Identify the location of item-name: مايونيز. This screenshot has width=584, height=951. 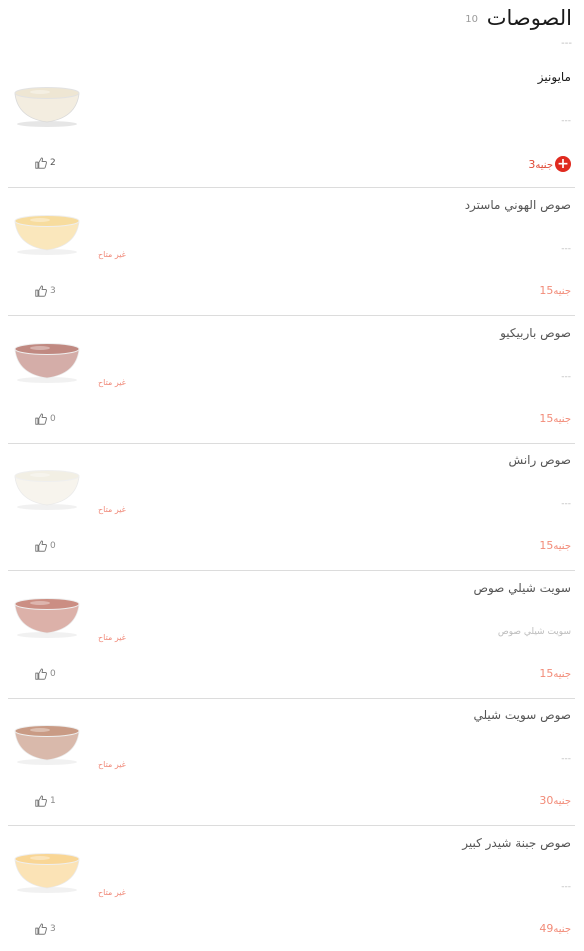
(554, 77).